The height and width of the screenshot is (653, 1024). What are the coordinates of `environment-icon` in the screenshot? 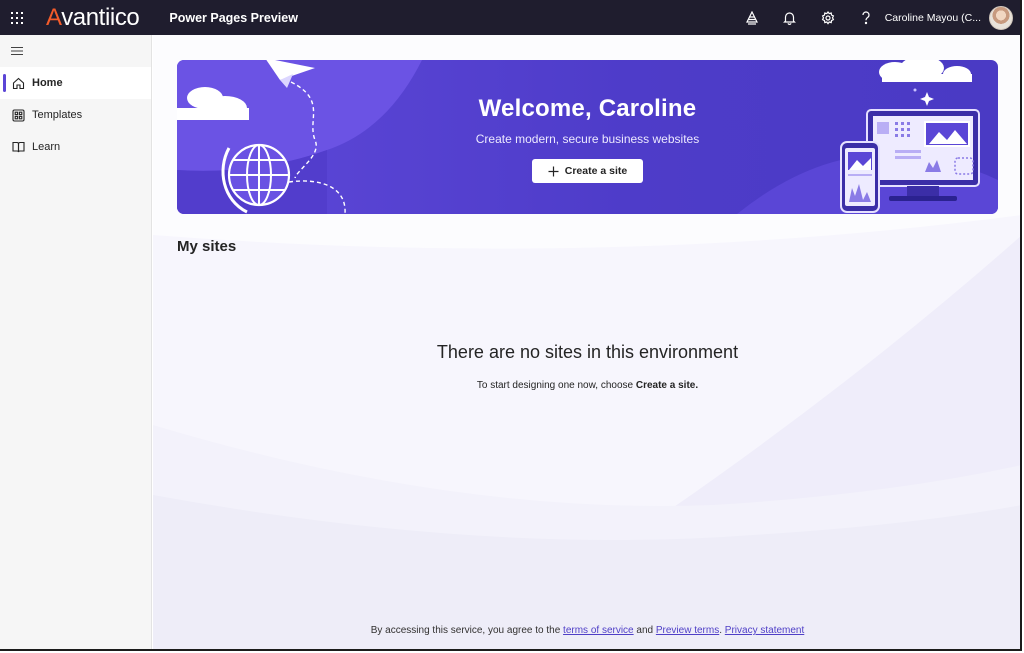 It's located at (752, 17).